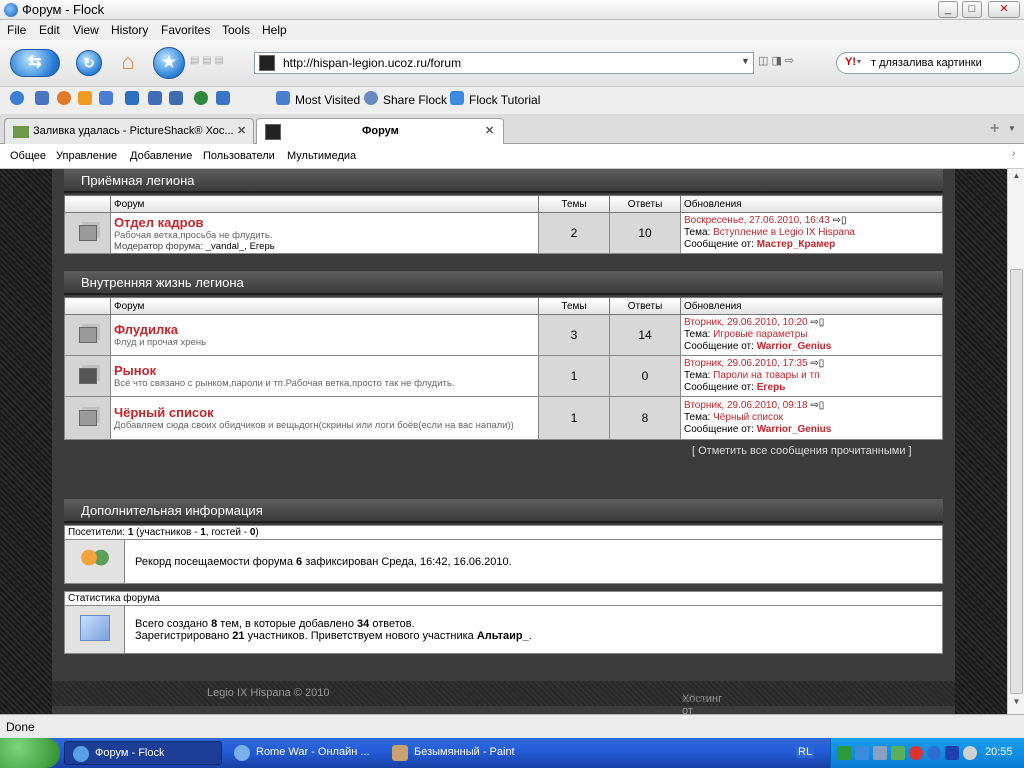  I want to click on ucoz-menu-add: Добавление, so click(161, 156).